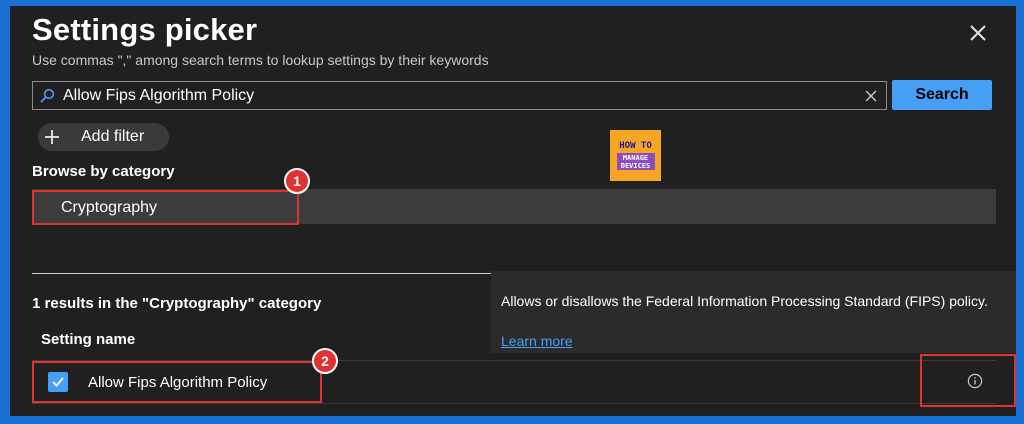 The image size is (1024, 424). I want to click on add-filter-label: Add filter, so click(113, 136).